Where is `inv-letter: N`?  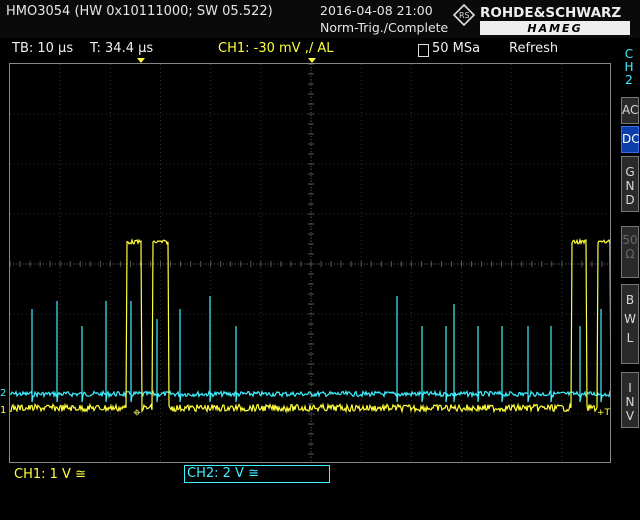 inv-letter: N is located at coordinates (630, 402).